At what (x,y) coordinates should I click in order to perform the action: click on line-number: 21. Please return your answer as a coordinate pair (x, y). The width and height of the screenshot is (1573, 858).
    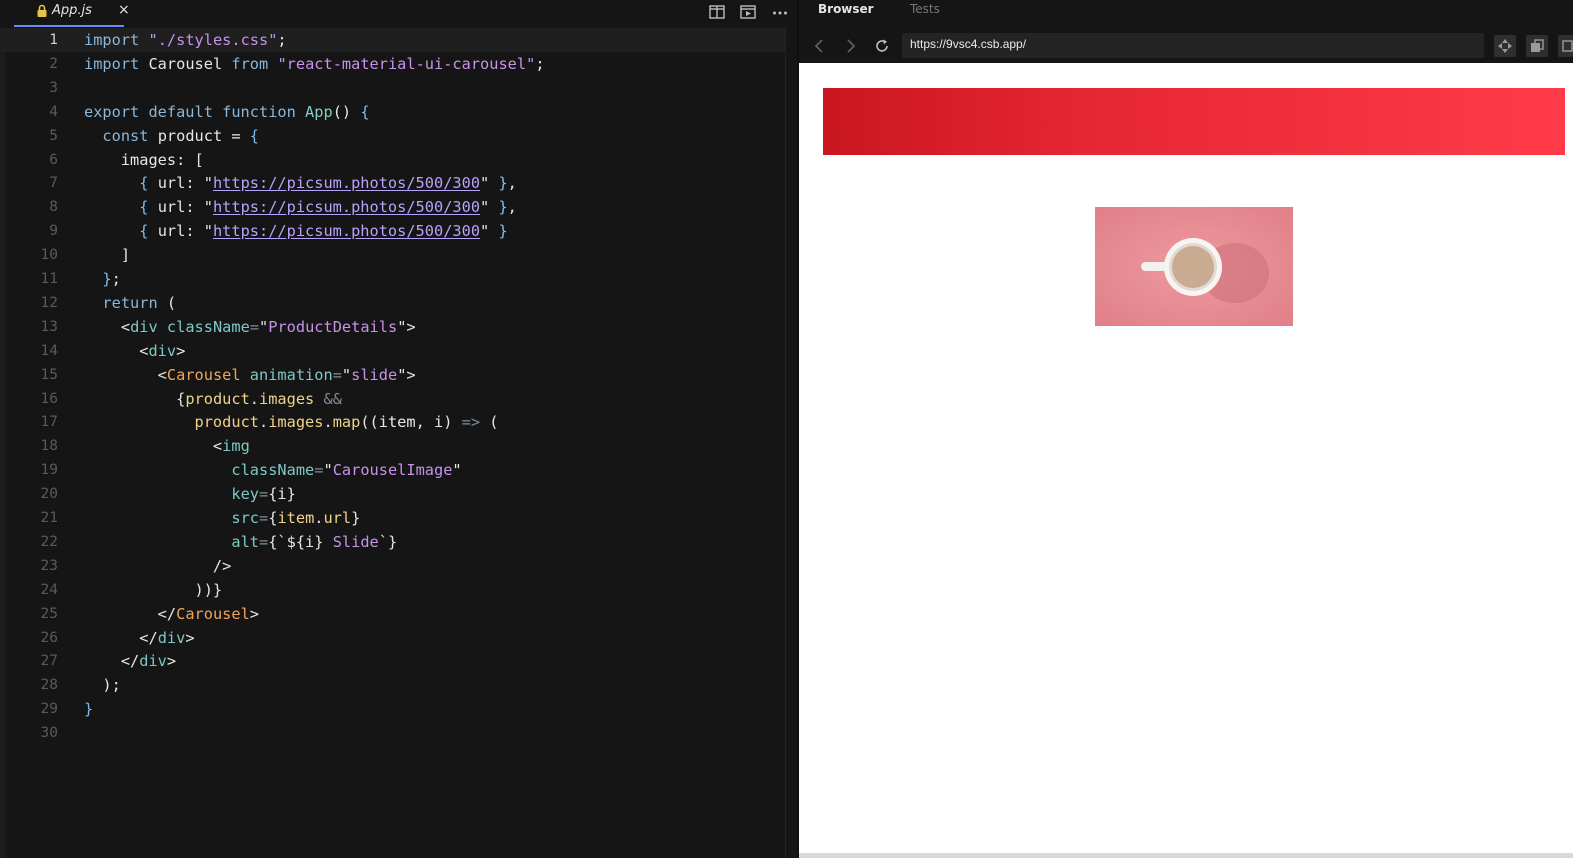
    Looking at the image, I should click on (49, 518).